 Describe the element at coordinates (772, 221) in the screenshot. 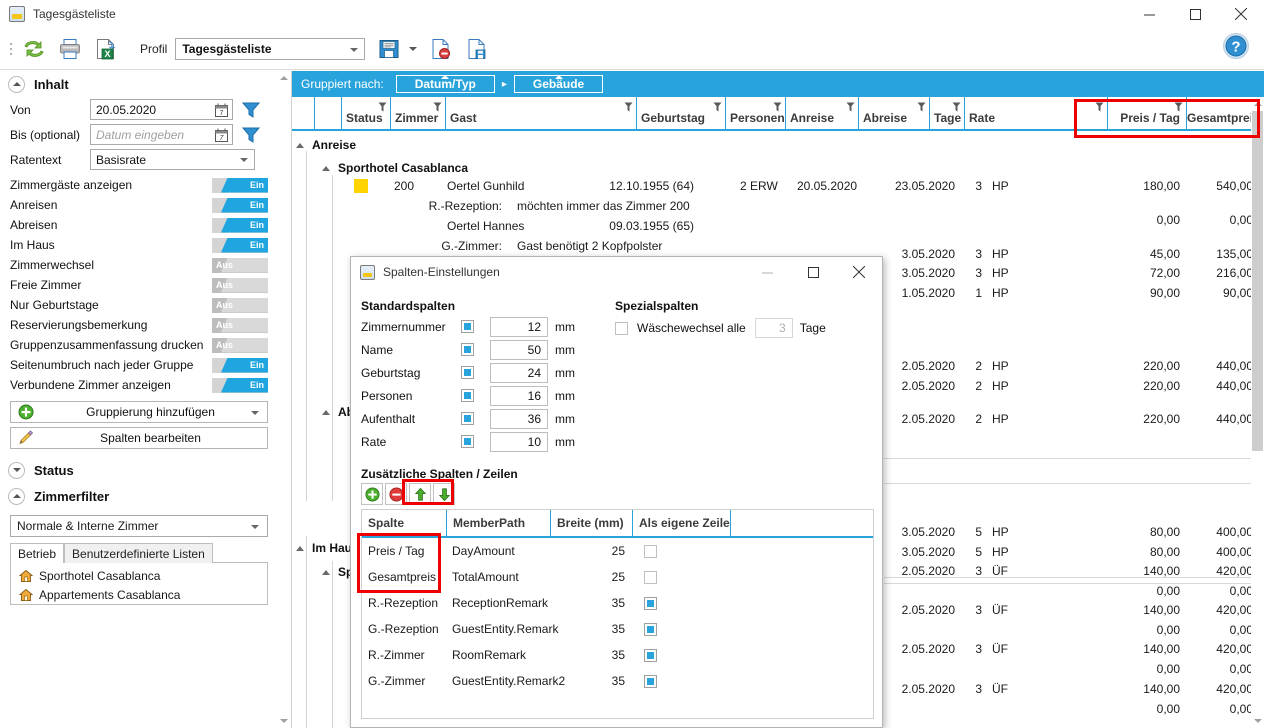

I see `table-row: 0,00 0,00` at that location.